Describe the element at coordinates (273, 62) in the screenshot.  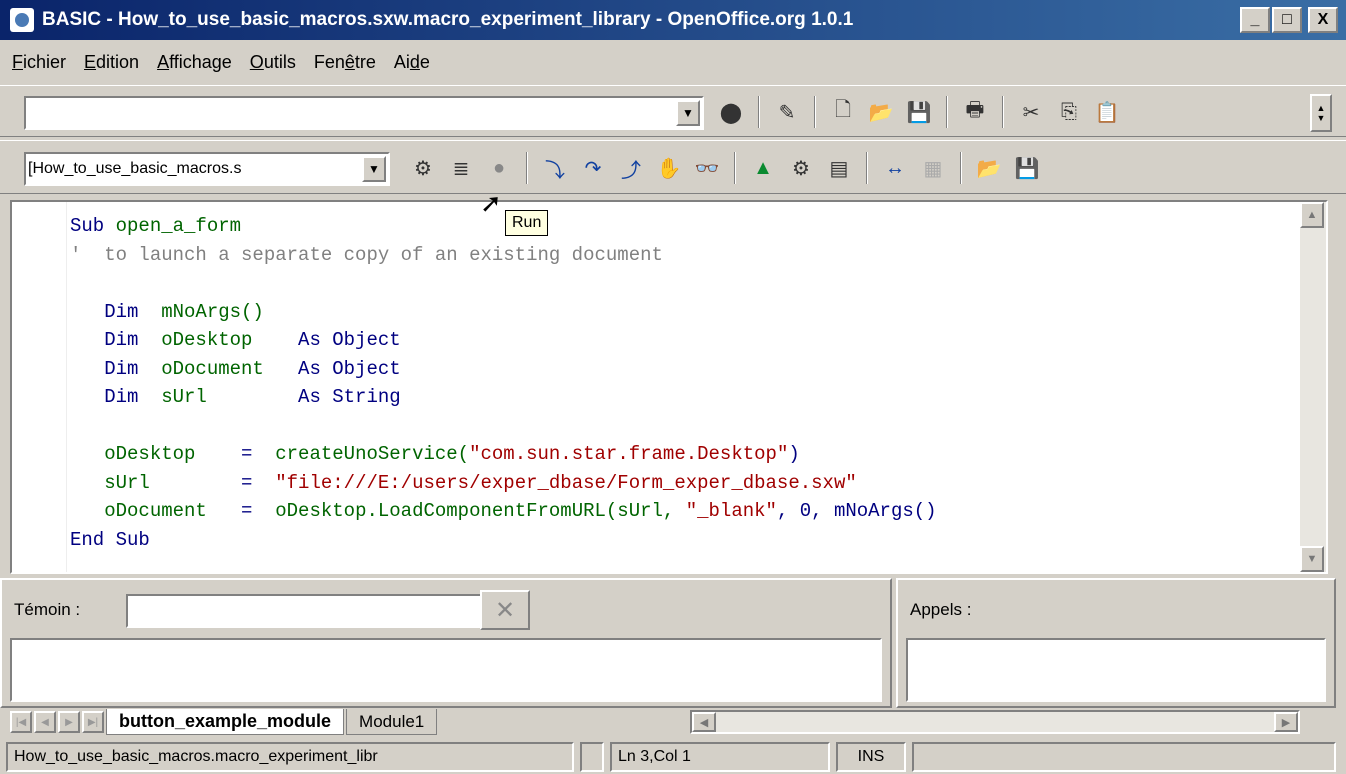
I see `menu-outils: Outils` at that location.